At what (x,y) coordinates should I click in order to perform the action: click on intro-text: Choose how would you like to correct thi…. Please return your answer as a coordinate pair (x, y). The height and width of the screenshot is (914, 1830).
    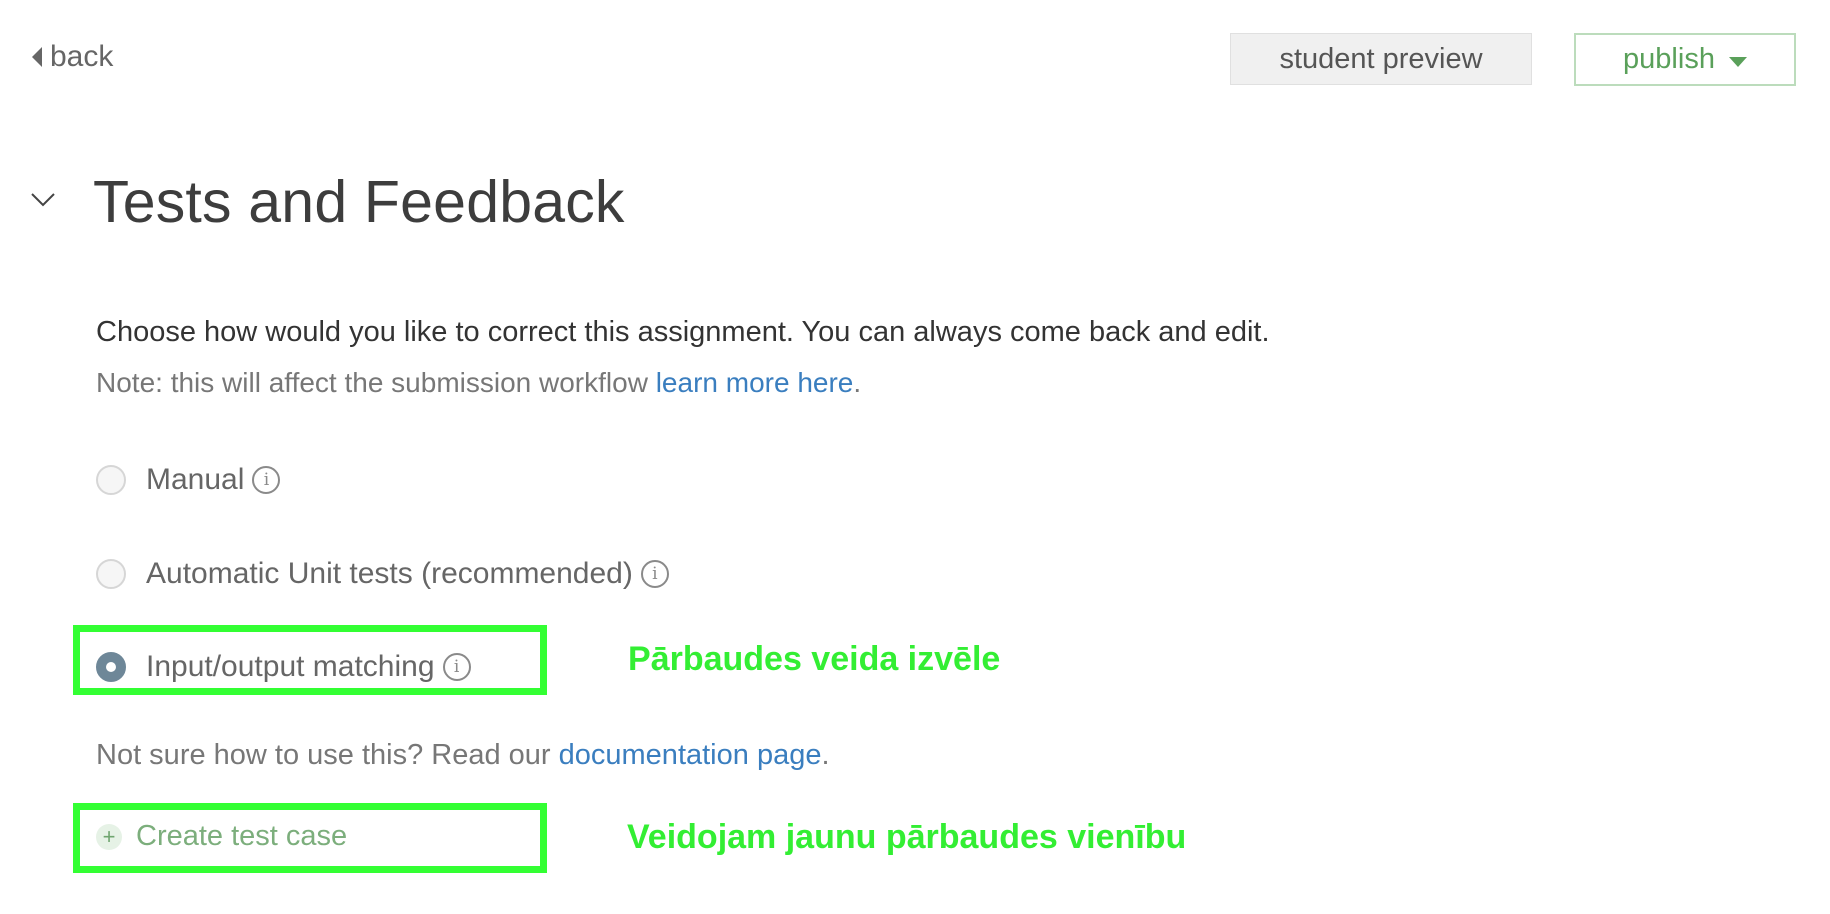
    Looking at the image, I should click on (683, 332).